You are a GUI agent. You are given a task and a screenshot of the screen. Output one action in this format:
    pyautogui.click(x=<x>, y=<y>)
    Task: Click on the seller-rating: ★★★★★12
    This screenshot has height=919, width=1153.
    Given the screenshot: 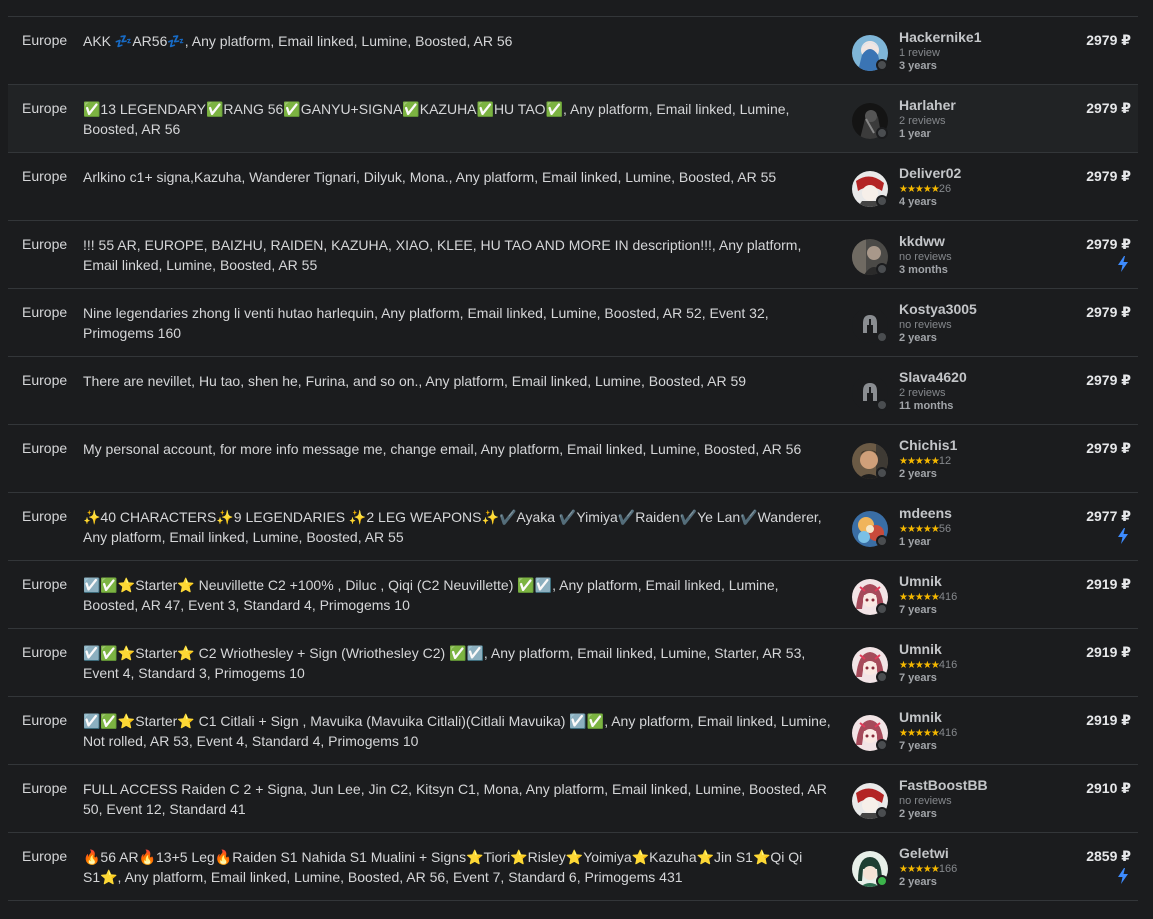 What is the action you would take?
    pyautogui.click(x=925, y=461)
    